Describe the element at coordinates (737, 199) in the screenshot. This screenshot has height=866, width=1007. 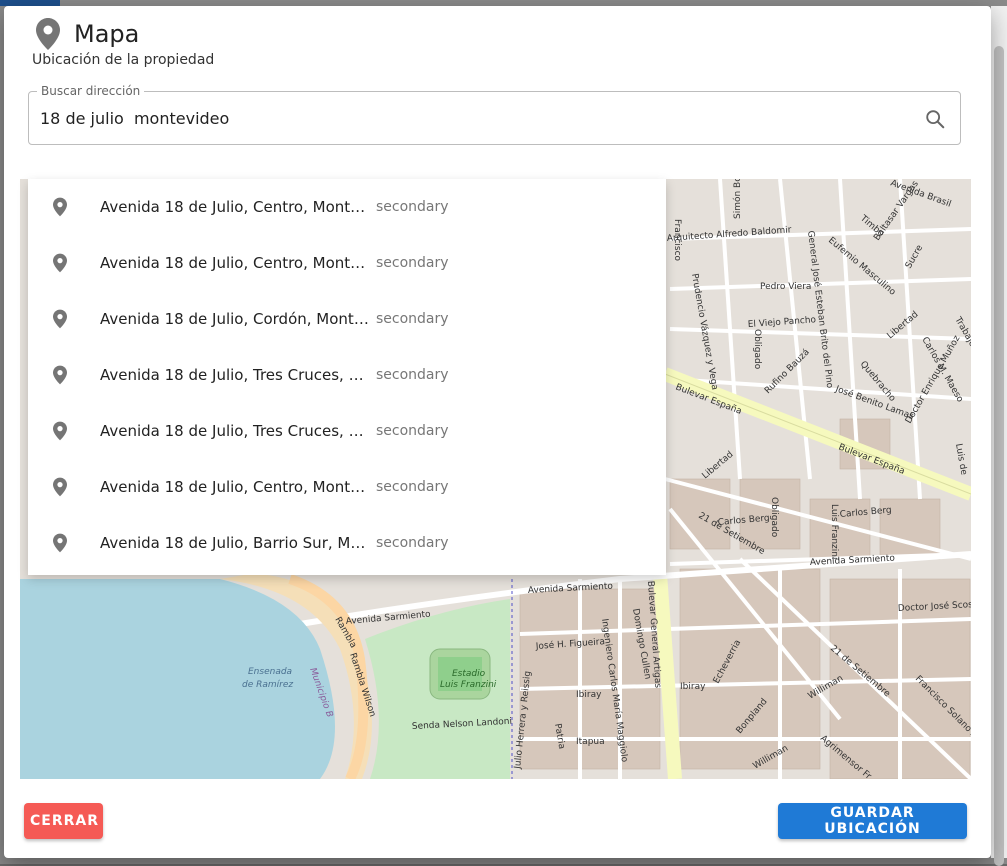
I see `map-label: Simón Bo` at that location.